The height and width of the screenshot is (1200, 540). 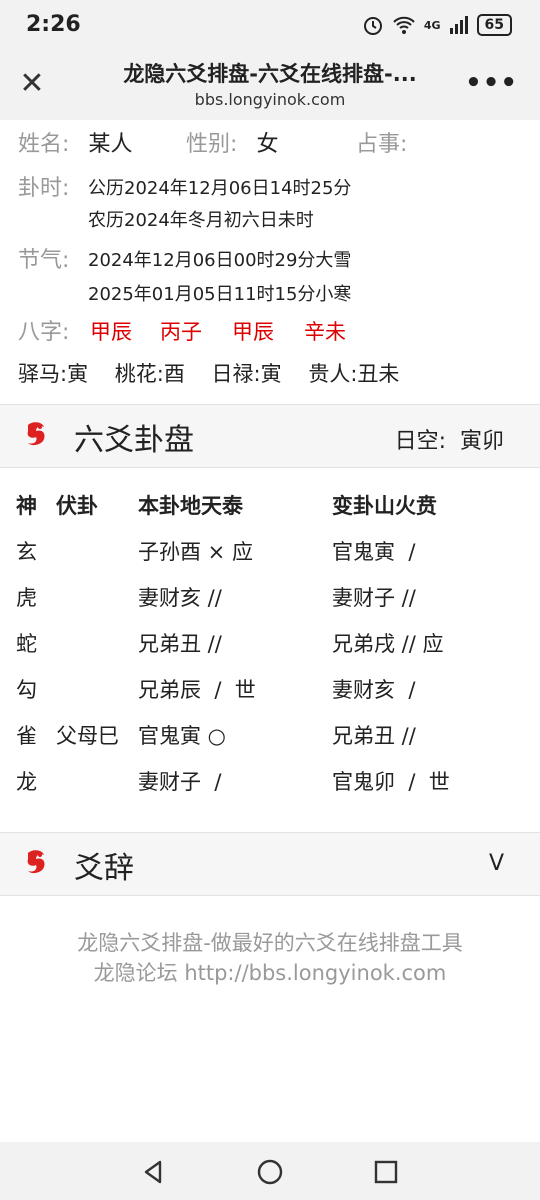 I want to click on cell-shen: 雀, so click(x=26, y=736).